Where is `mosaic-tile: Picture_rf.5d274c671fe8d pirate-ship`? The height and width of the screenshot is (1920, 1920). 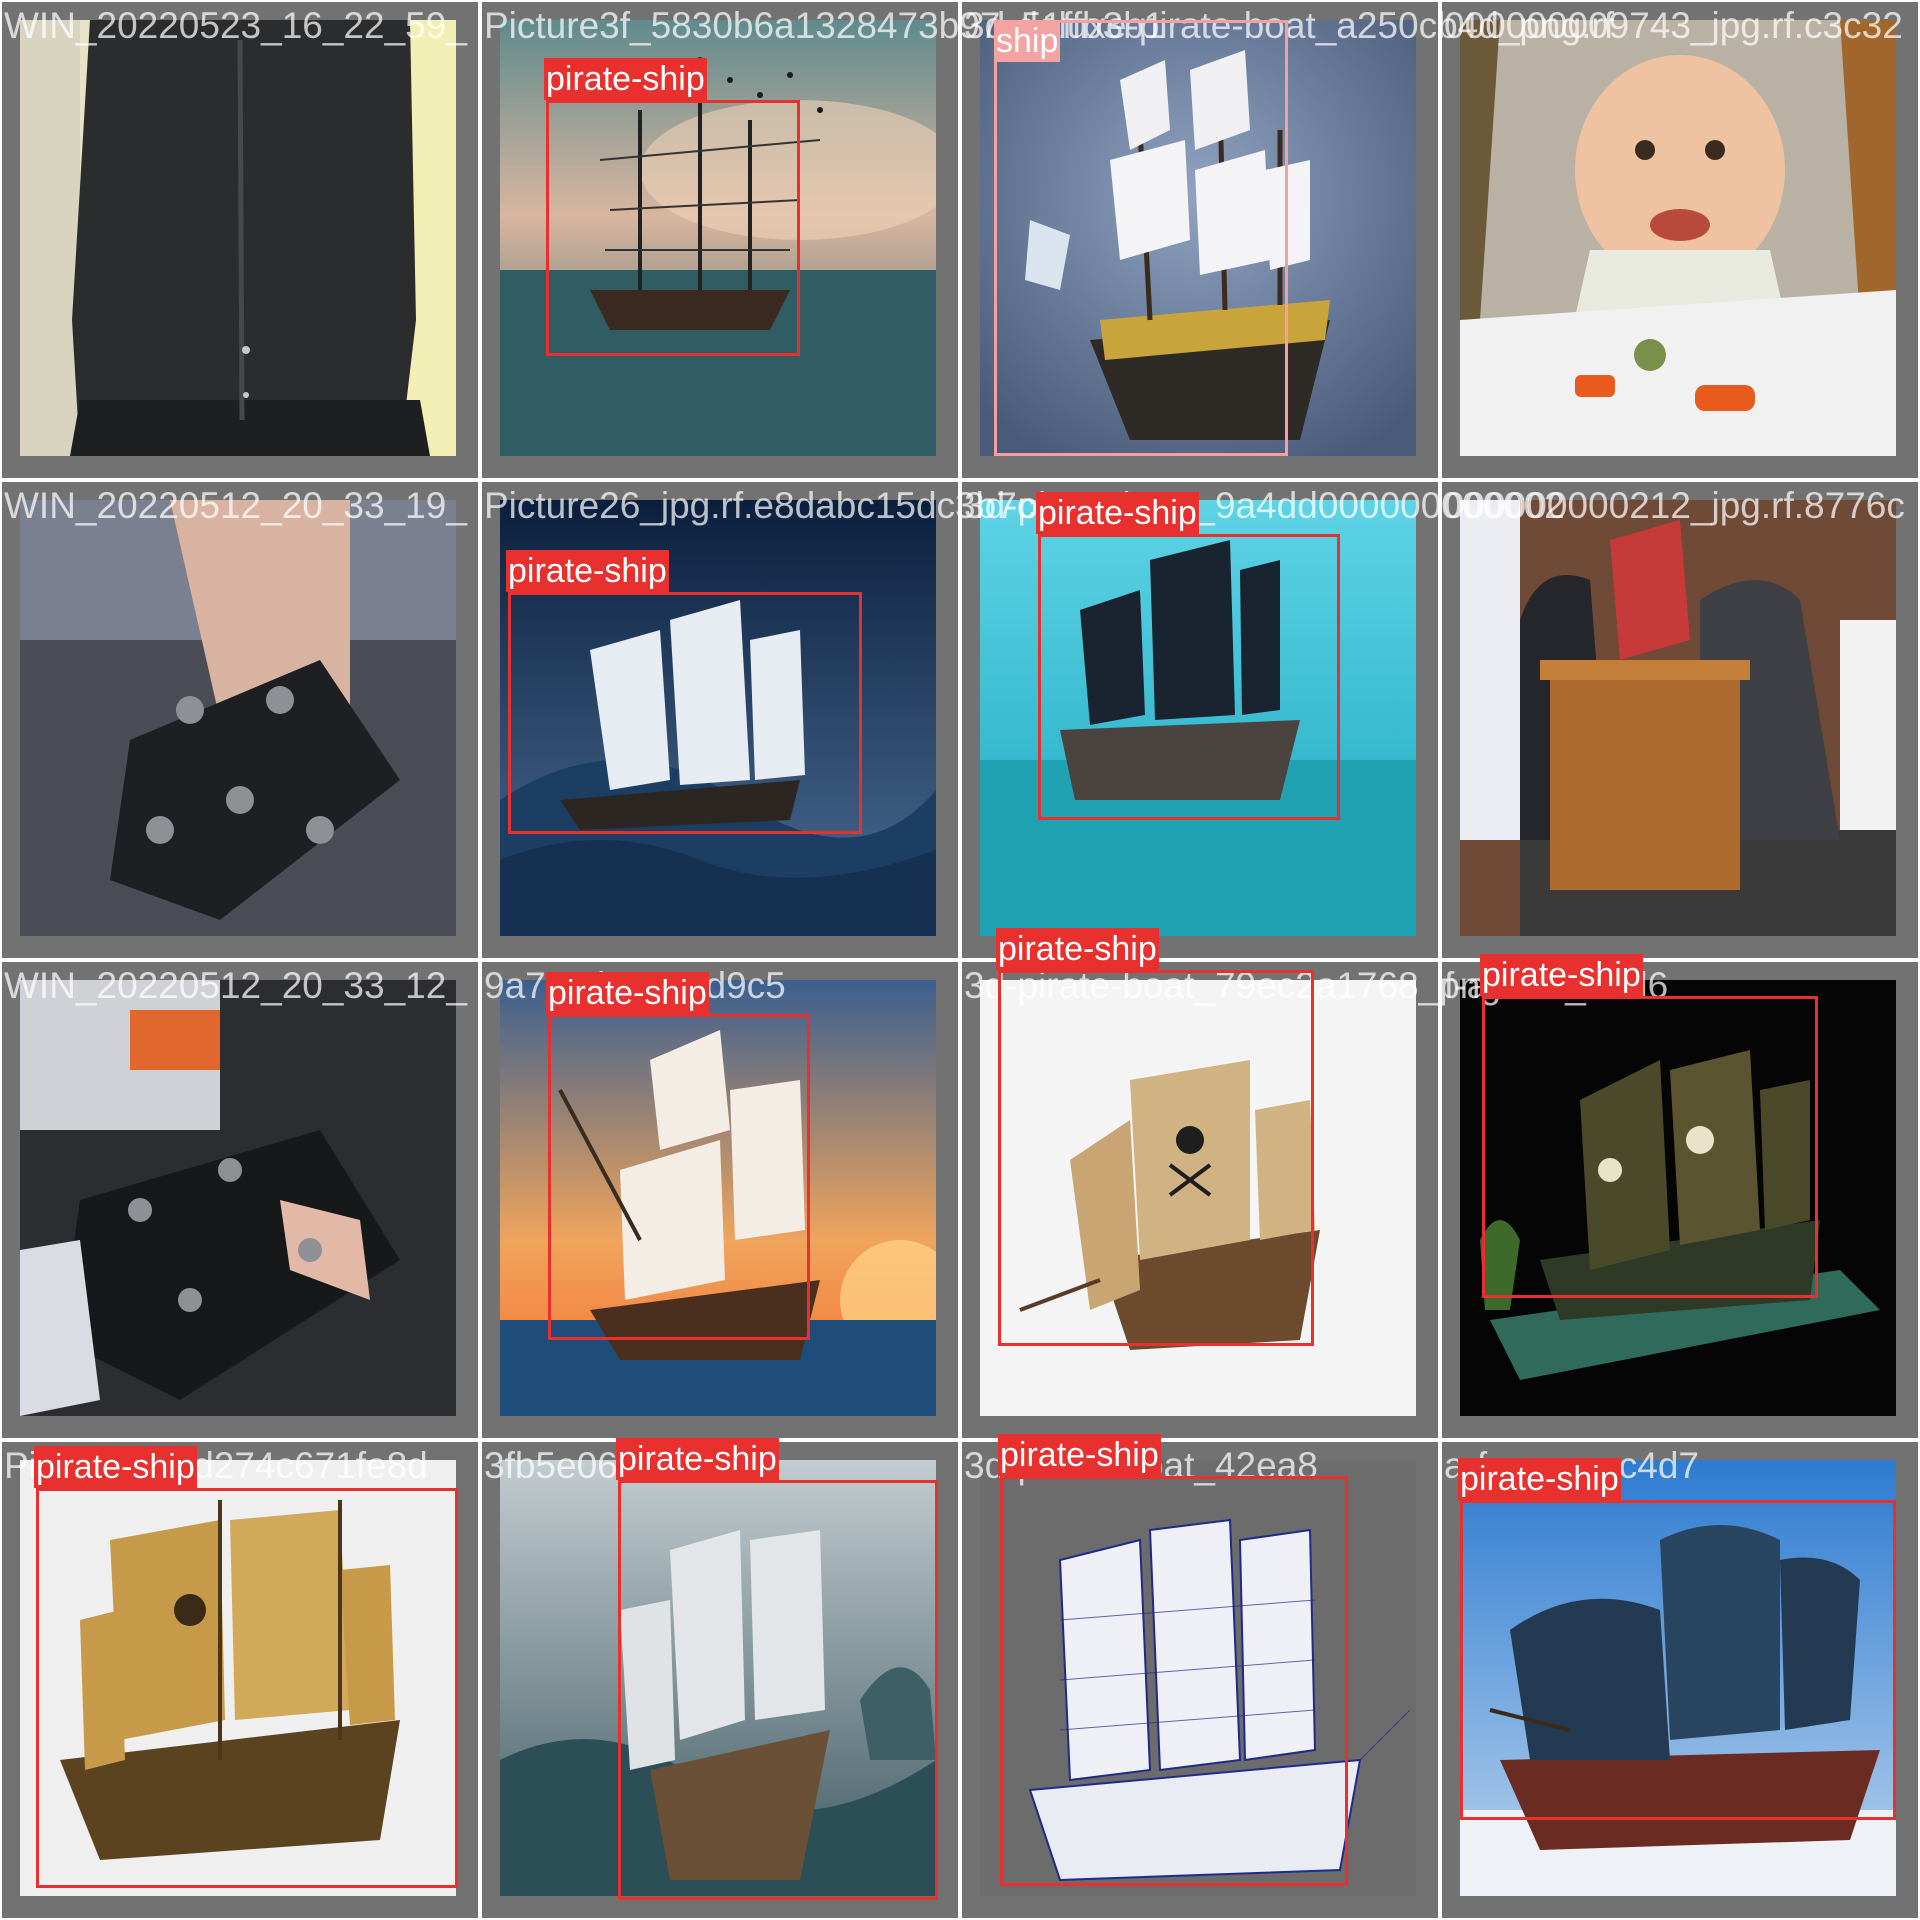
mosaic-tile: Picture_rf.5d274c671fe8d pirate-ship is located at coordinates (240, 1680).